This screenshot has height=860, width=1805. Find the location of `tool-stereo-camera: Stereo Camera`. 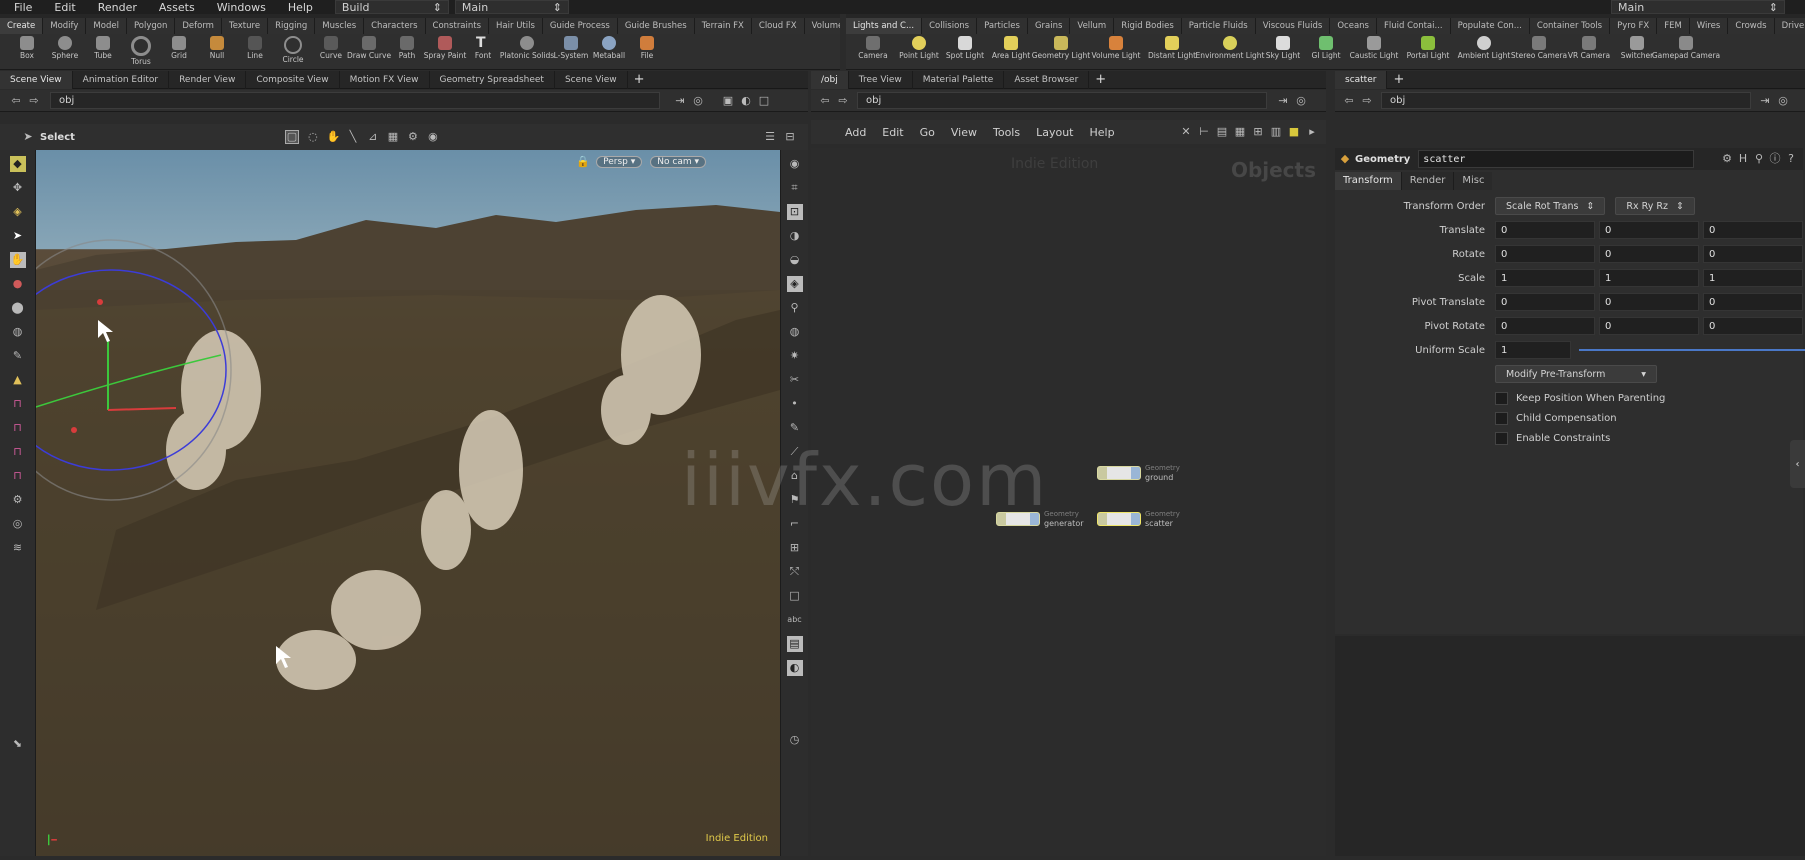

tool-stereo-camera: Stereo Camera is located at coordinates (1539, 47).